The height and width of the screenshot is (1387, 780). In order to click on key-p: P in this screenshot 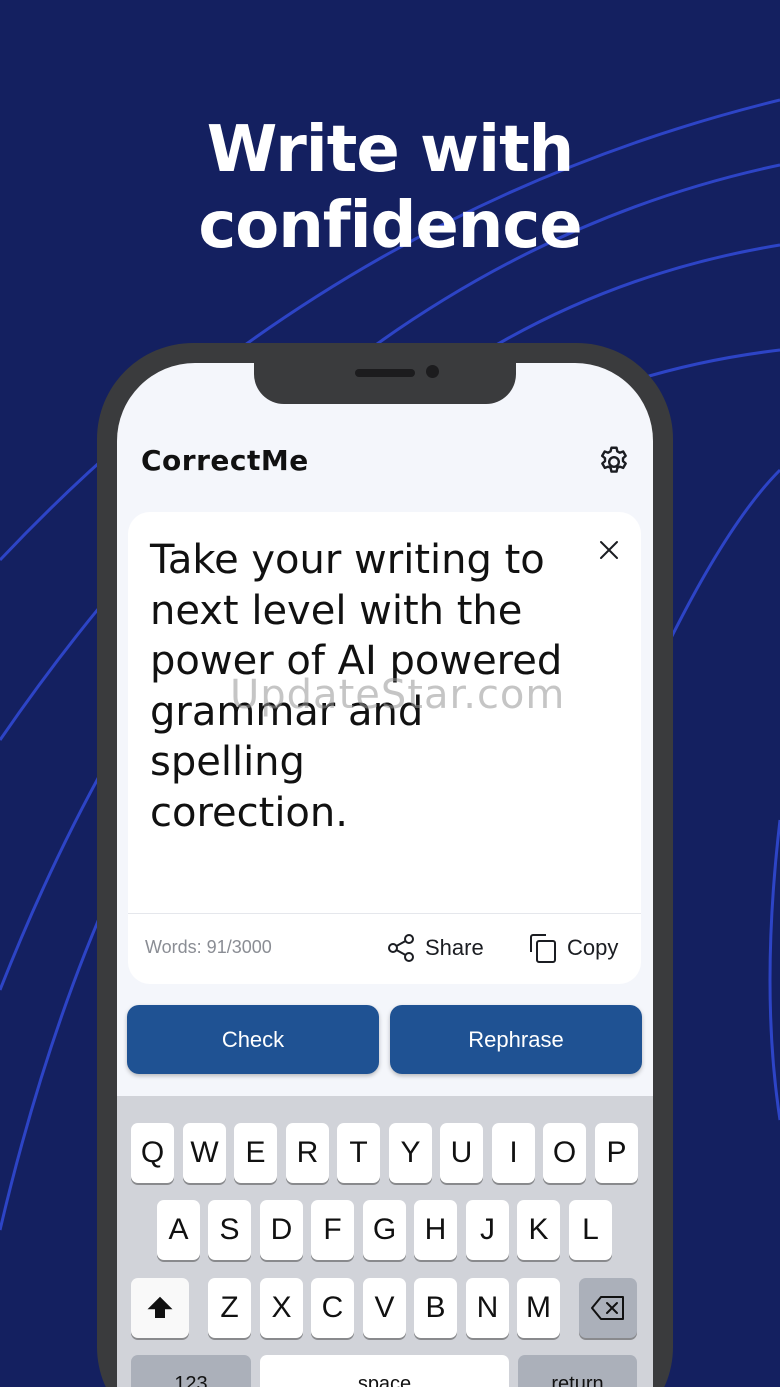, I will do `click(616, 1153)`.